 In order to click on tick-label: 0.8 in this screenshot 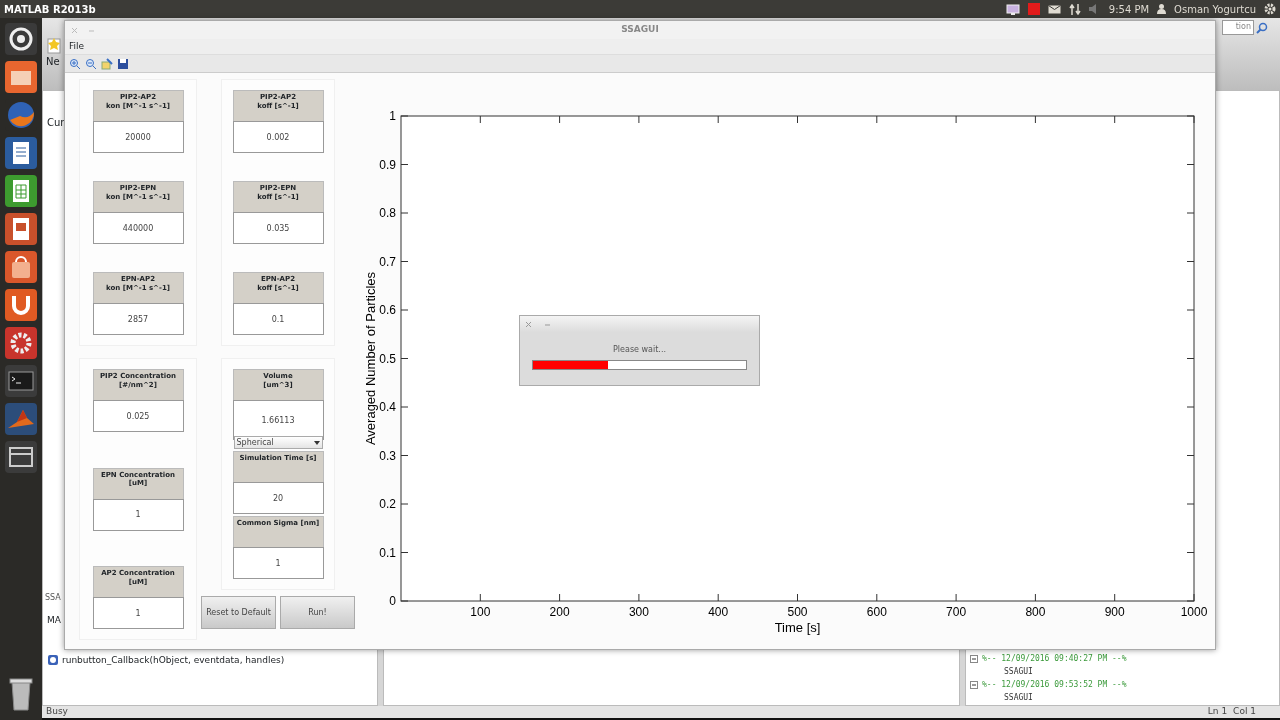, I will do `click(387, 213)`.